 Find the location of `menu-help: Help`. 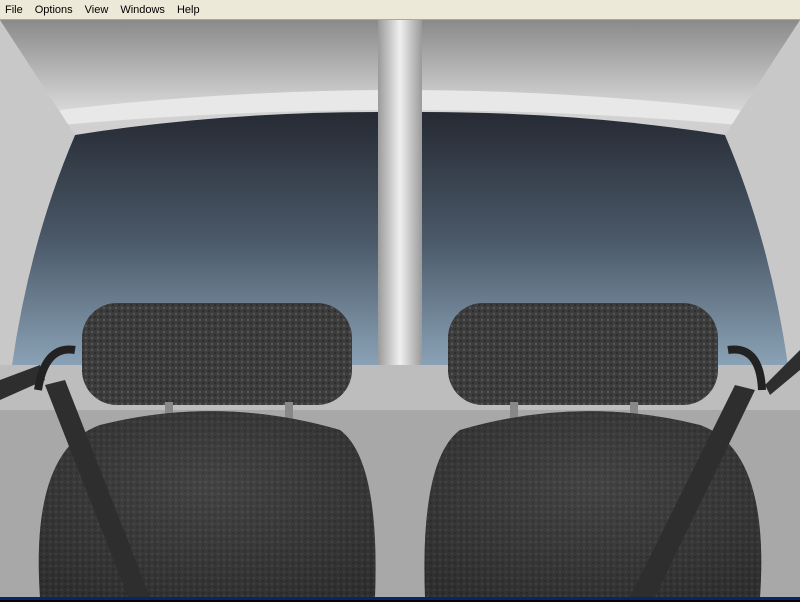

menu-help: Help is located at coordinates (188, 10).